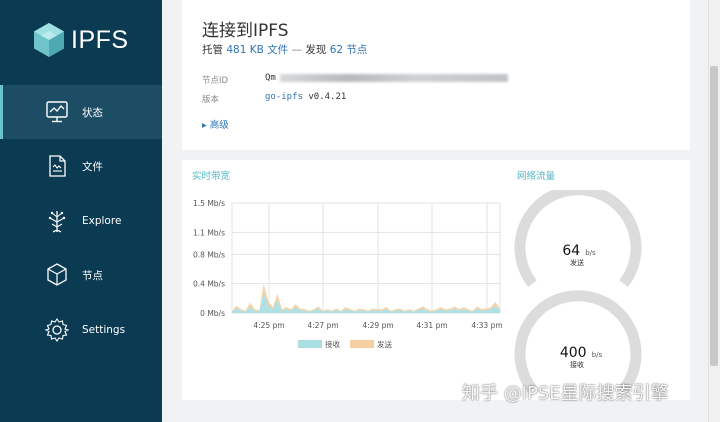  I want to click on peers-cube-icon, so click(57, 274).